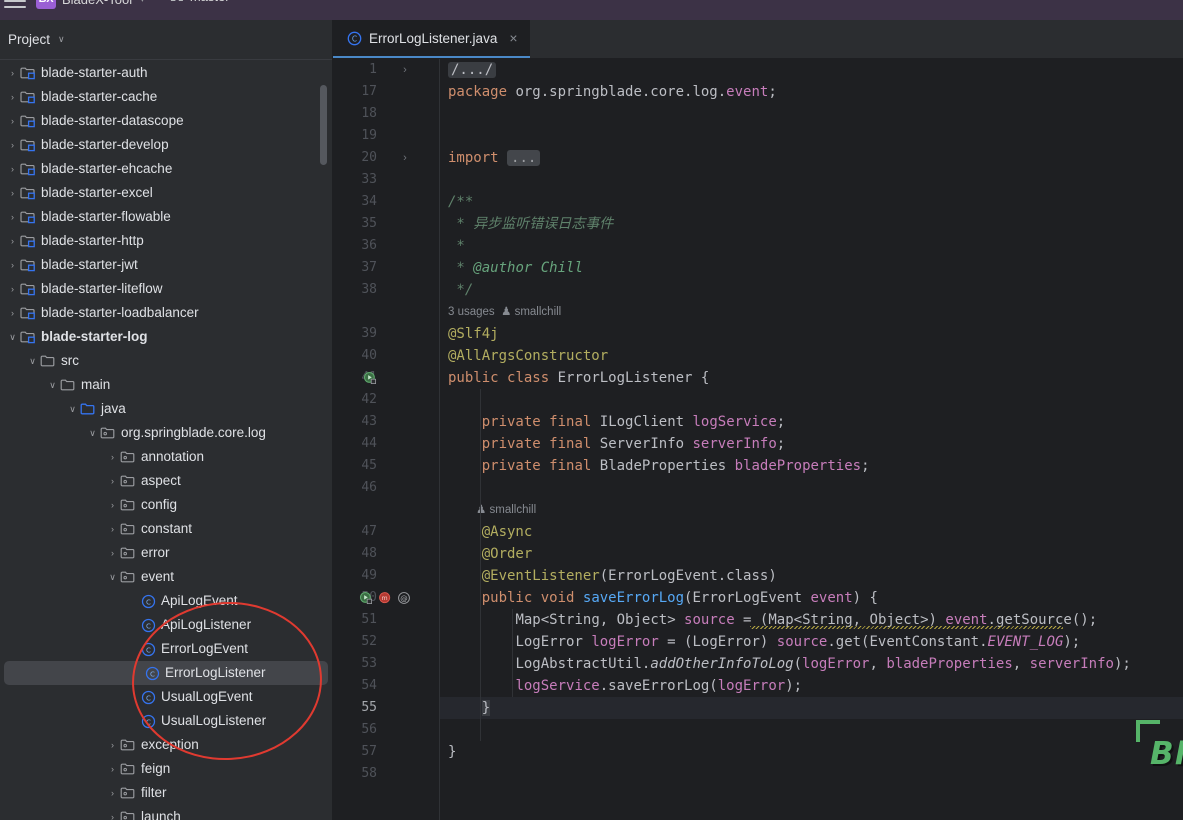  Describe the element at coordinates (166, 385) in the screenshot. I see `tree-item: ∨ main` at that location.